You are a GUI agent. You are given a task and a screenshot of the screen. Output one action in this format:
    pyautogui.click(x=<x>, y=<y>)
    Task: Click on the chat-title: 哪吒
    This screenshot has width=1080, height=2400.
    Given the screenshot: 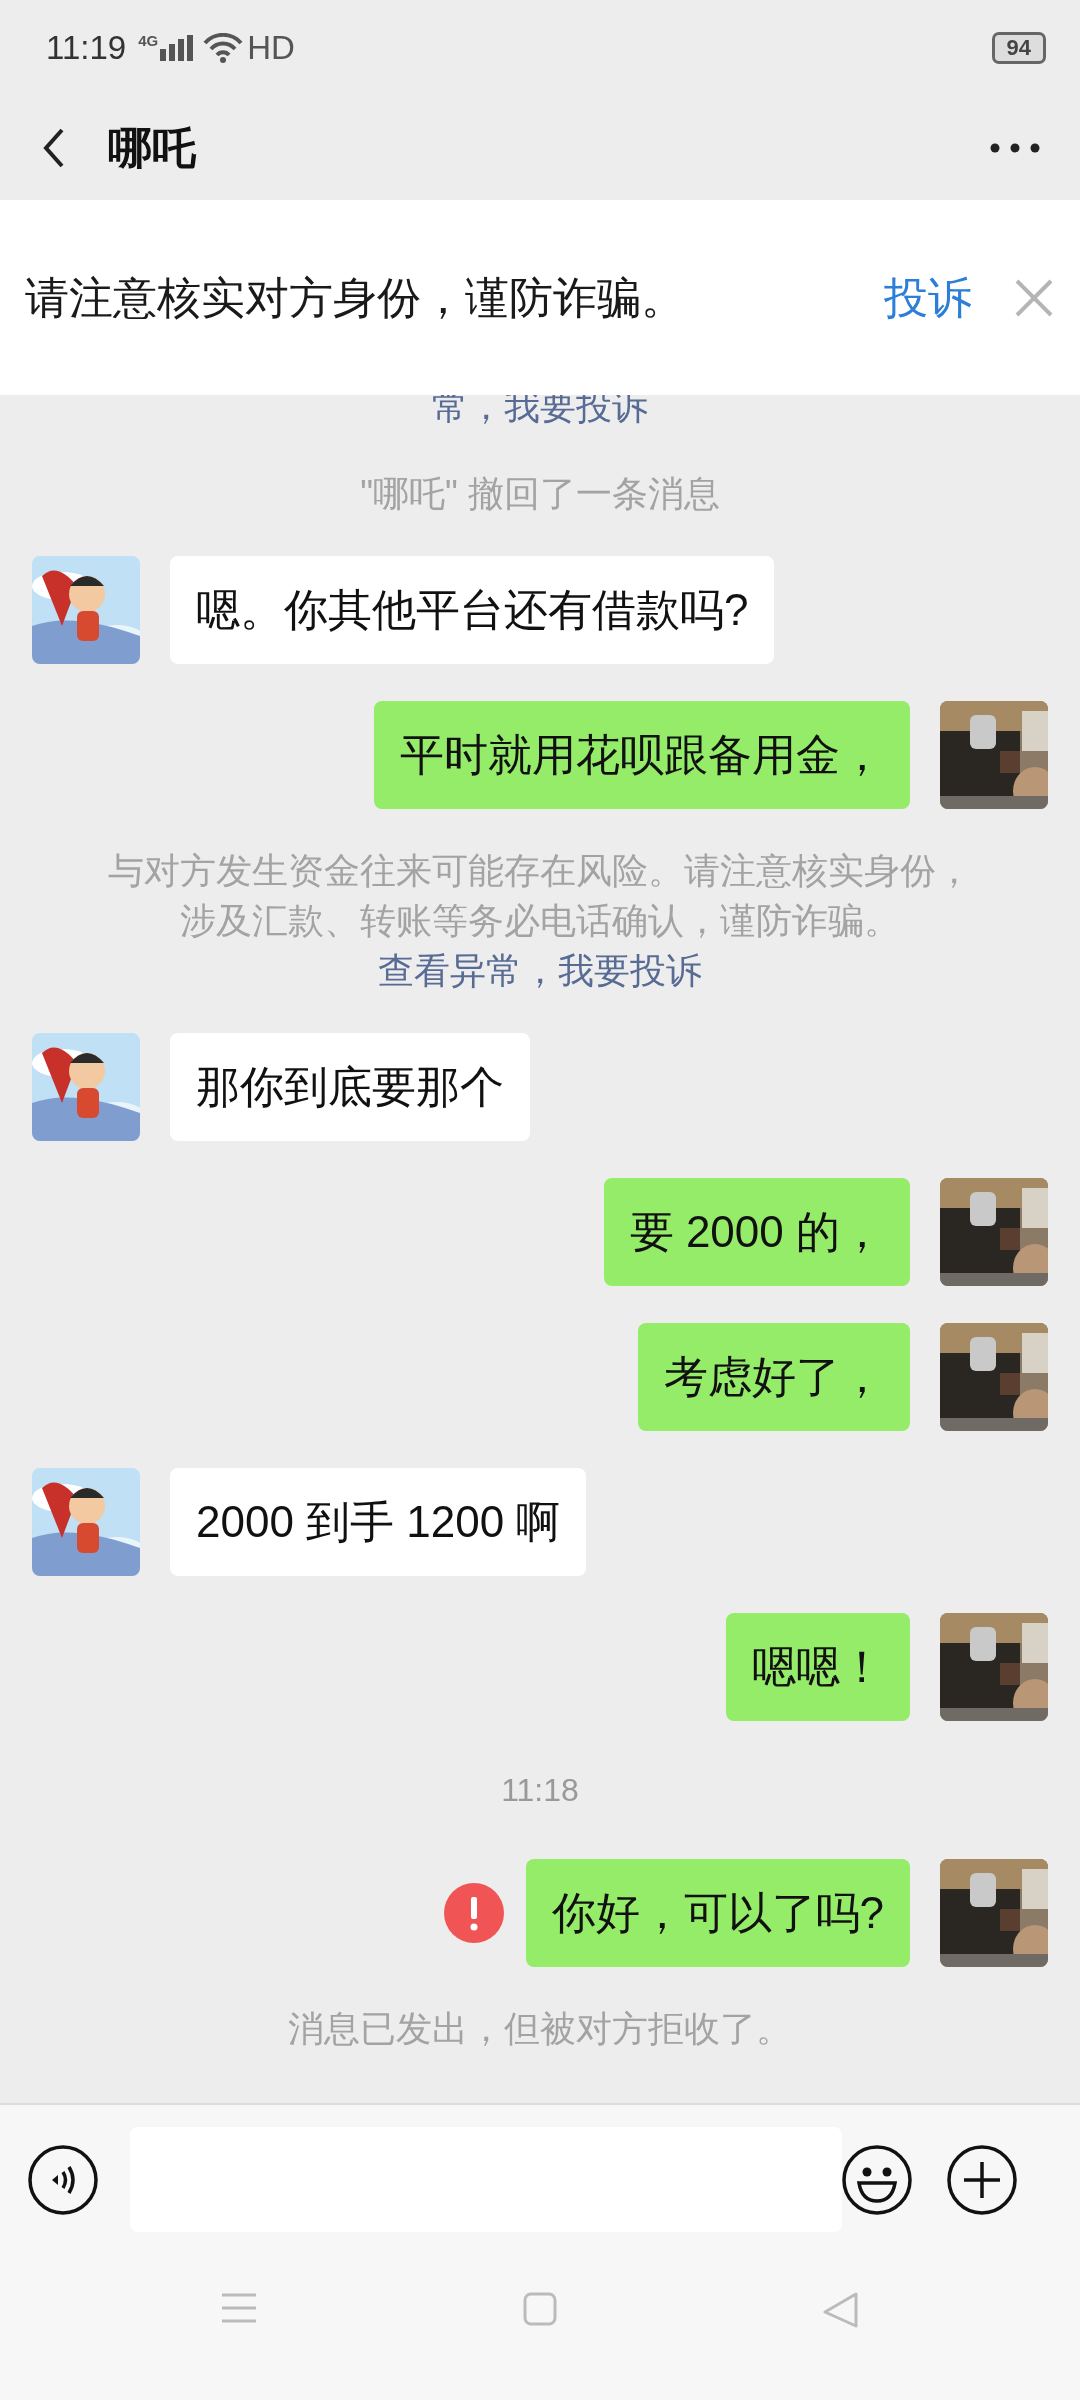 What is the action you would take?
    pyautogui.click(x=152, y=147)
    